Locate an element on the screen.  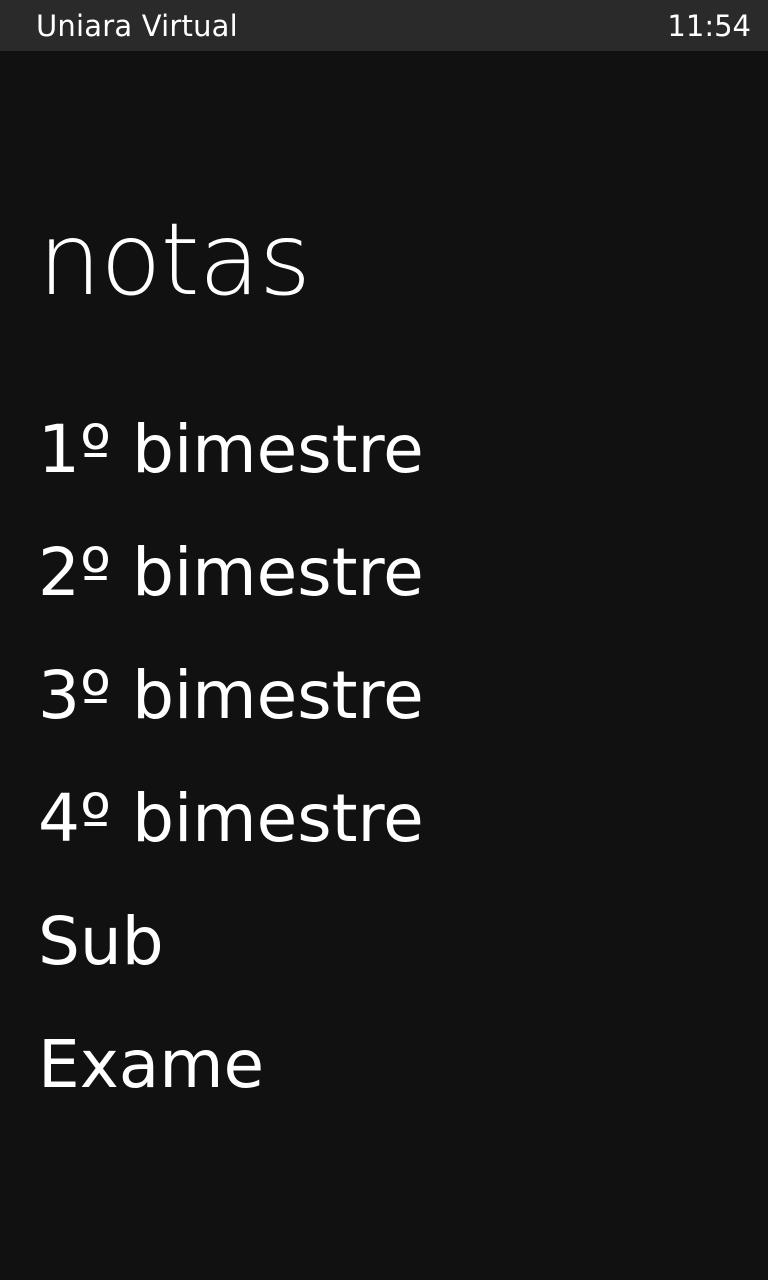
menu-item-3rd-bimester: 3º bimestre is located at coordinates (231, 717).